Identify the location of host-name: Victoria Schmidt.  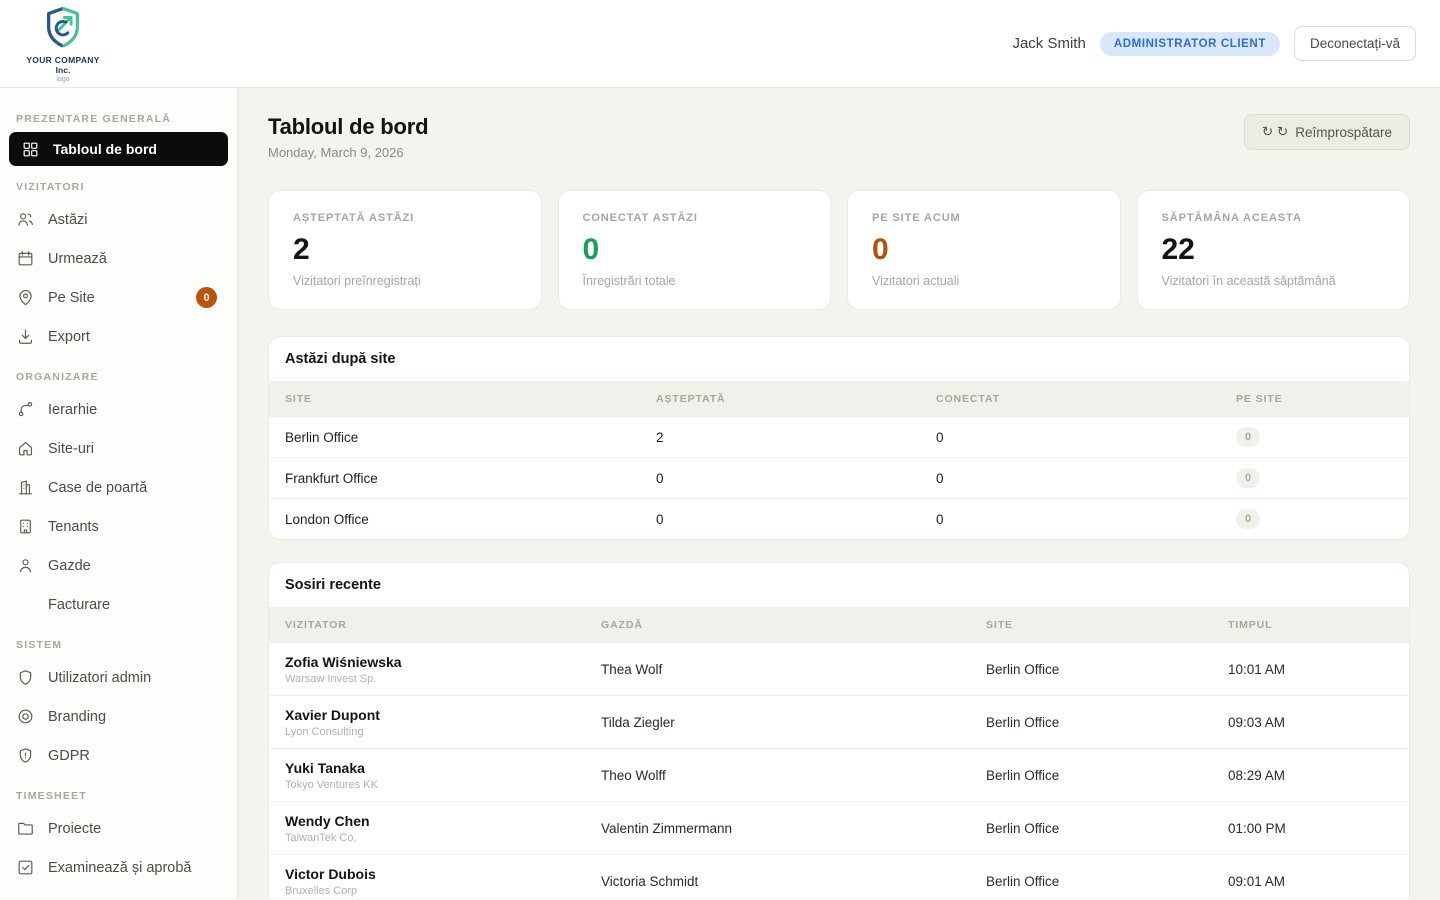
(650, 881).